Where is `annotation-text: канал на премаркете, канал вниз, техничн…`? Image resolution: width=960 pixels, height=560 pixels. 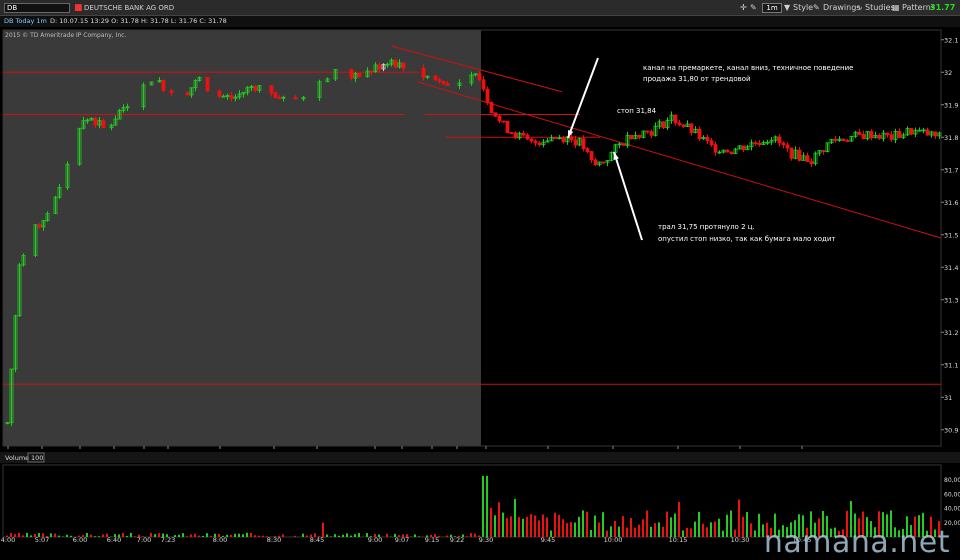
annotation-text: канал на премаркете, канал вниз, техничн… is located at coordinates (748, 68).